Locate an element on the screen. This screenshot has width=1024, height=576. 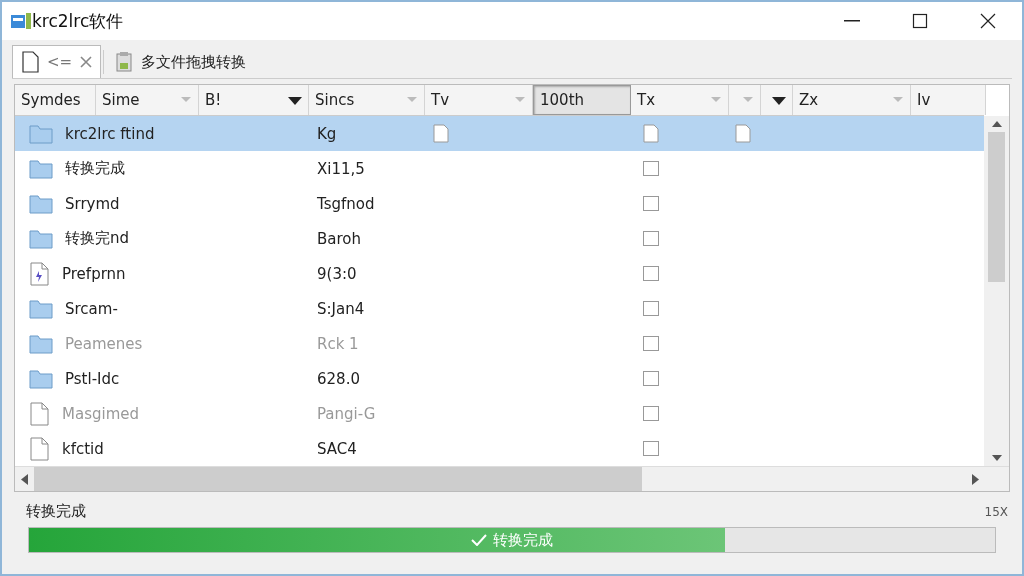
checkmark-icon is located at coordinates (479, 540).